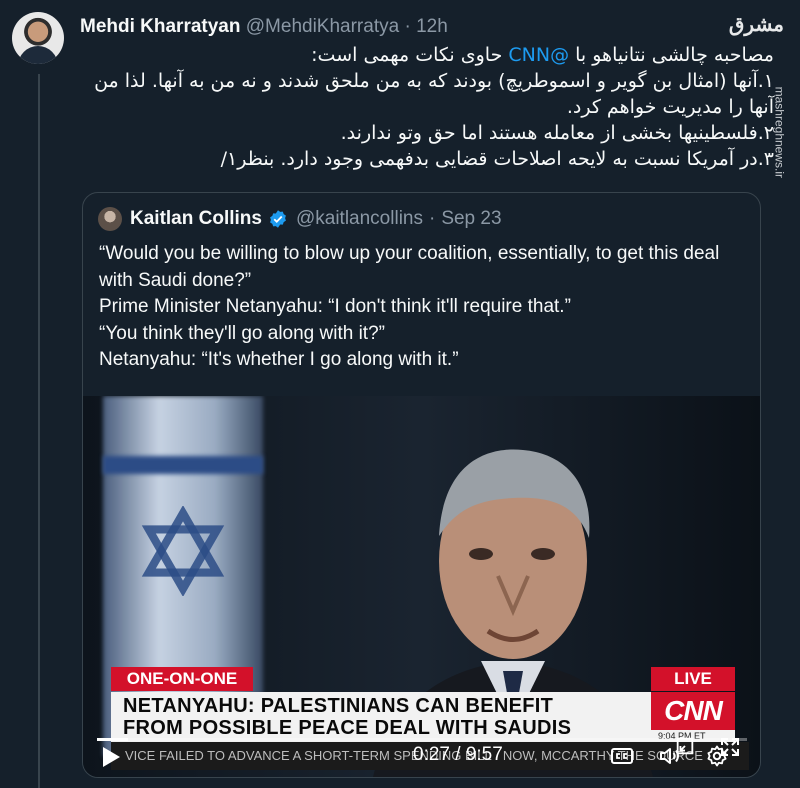 Image resolution: width=800 pixels, height=788 pixels. What do you see at coordinates (160, 26) in the screenshot?
I see `author-name: Mehdi Kharratyan` at bounding box center [160, 26].